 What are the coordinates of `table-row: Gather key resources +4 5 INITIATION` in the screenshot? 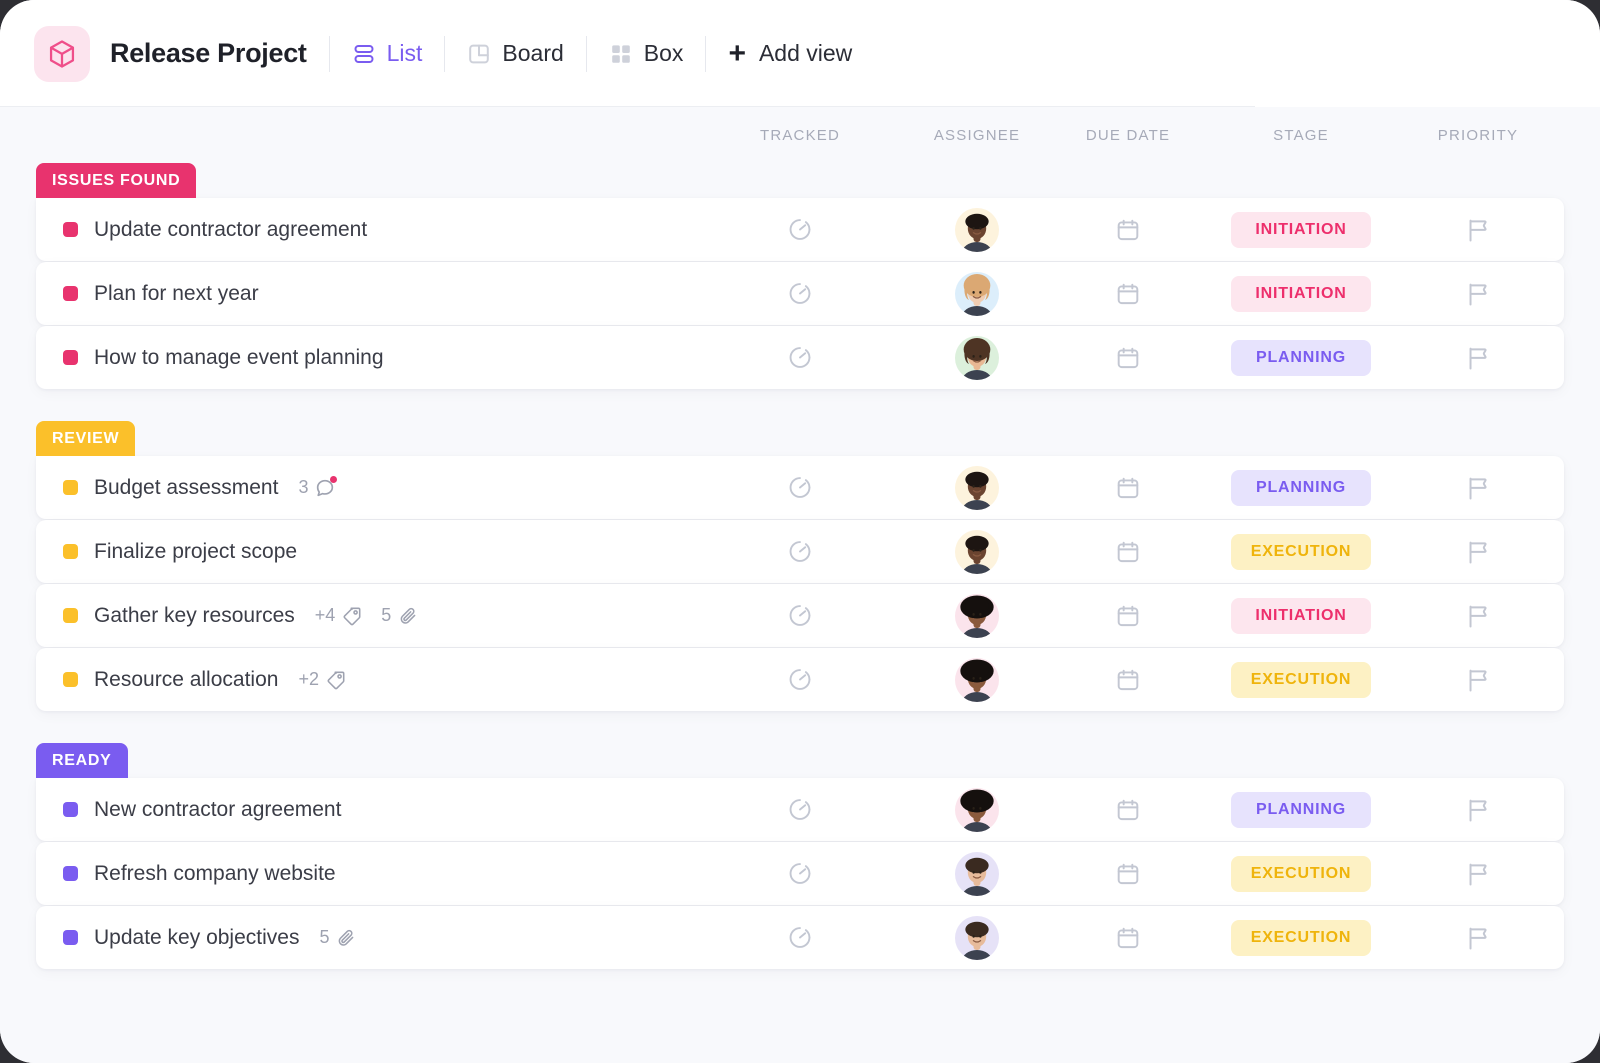 It's located at (800, 615).